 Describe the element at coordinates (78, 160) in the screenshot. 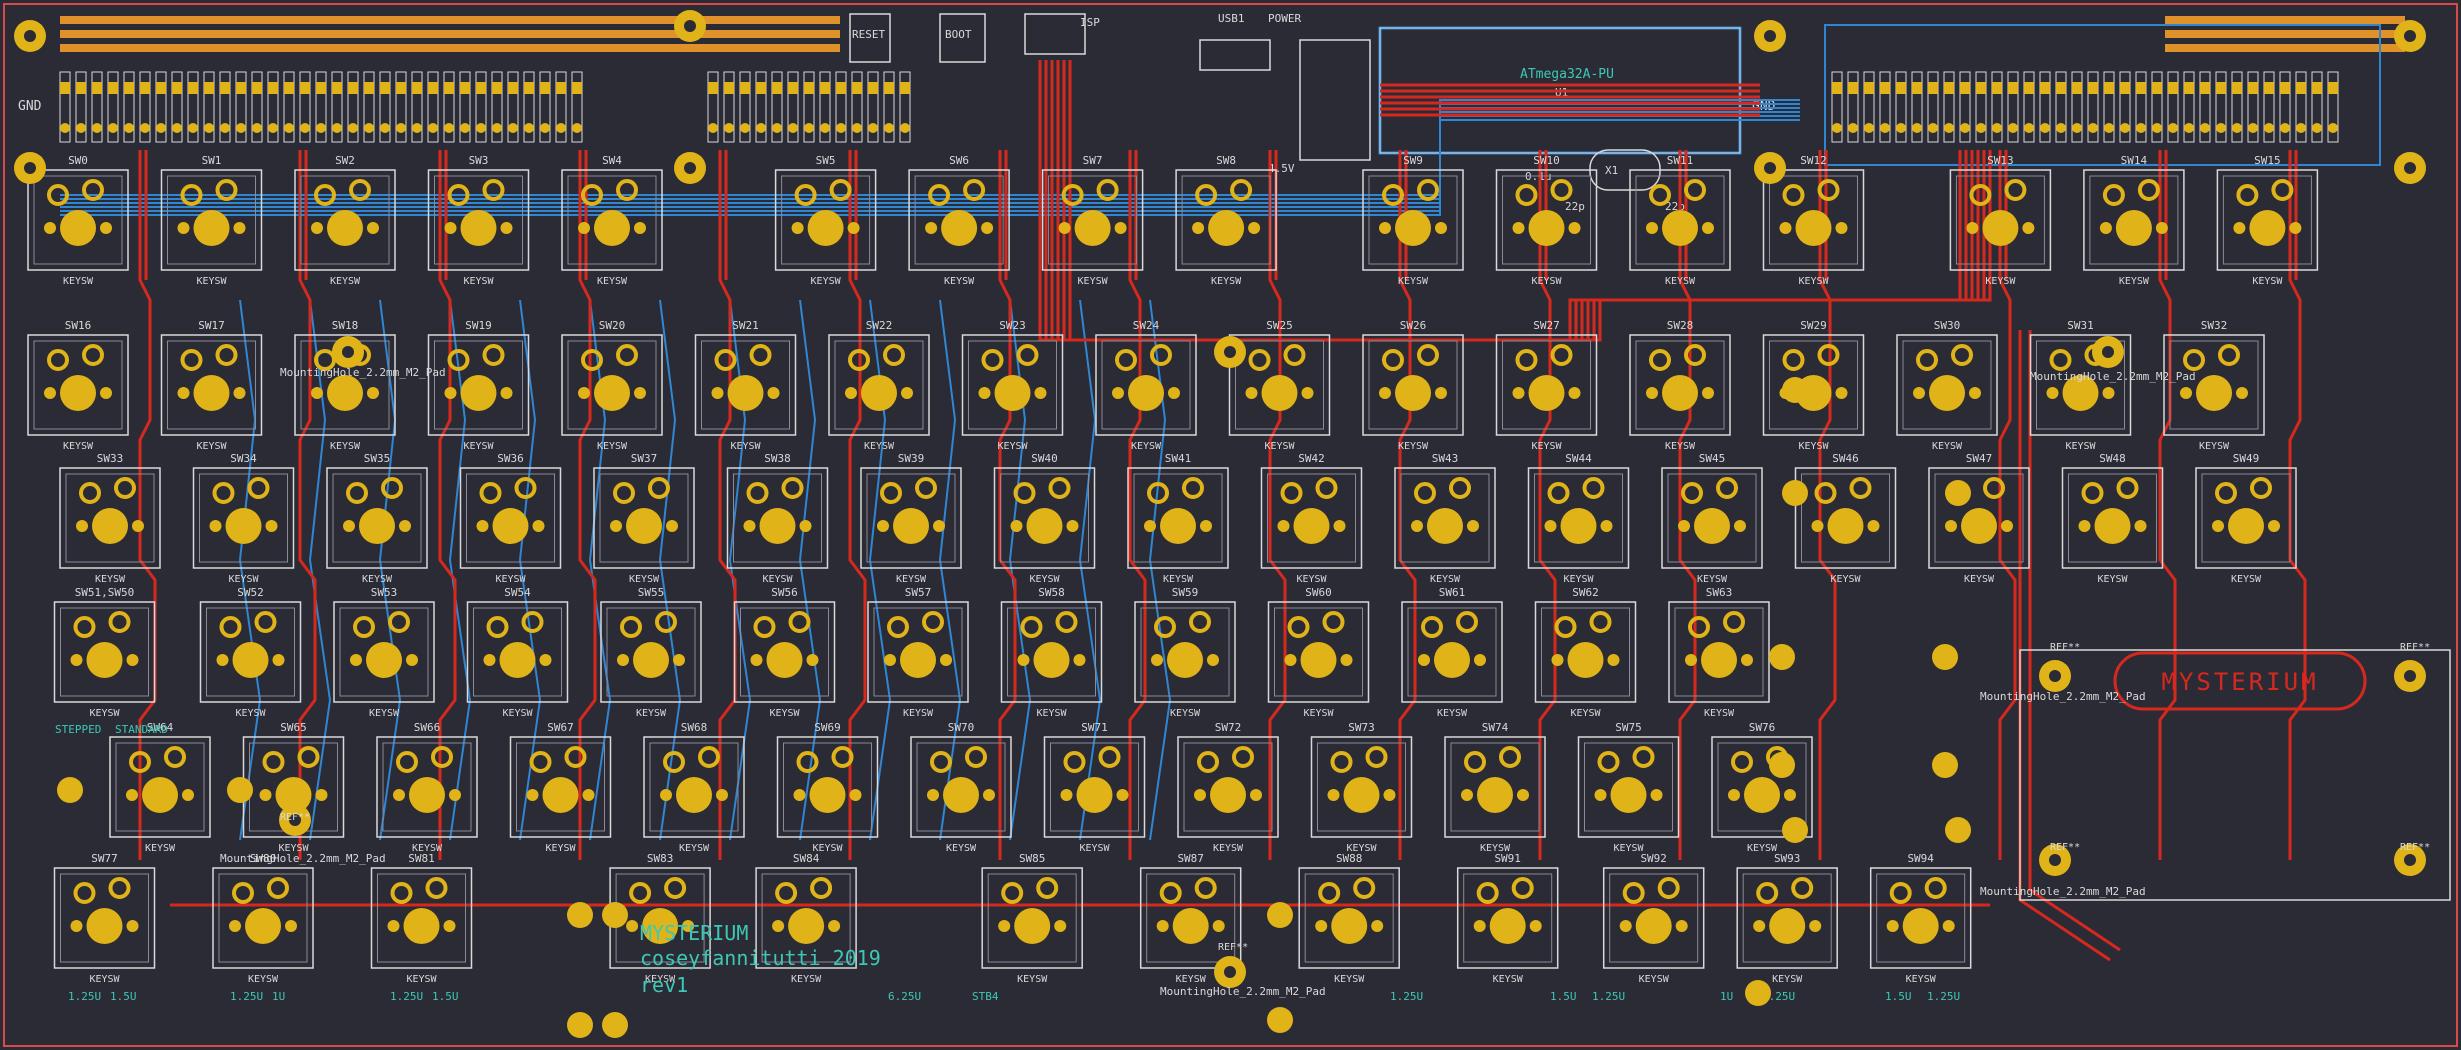

I see `switch-ref-label: SW0` at that location.